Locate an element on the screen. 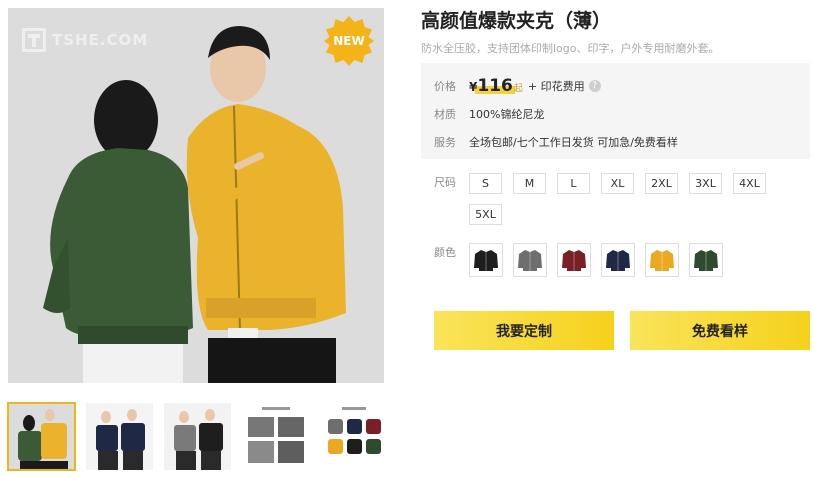 The width and height of the screenshot is (813, 477). watermark-text: TSHE.COM is located at coordinates (100, 40).